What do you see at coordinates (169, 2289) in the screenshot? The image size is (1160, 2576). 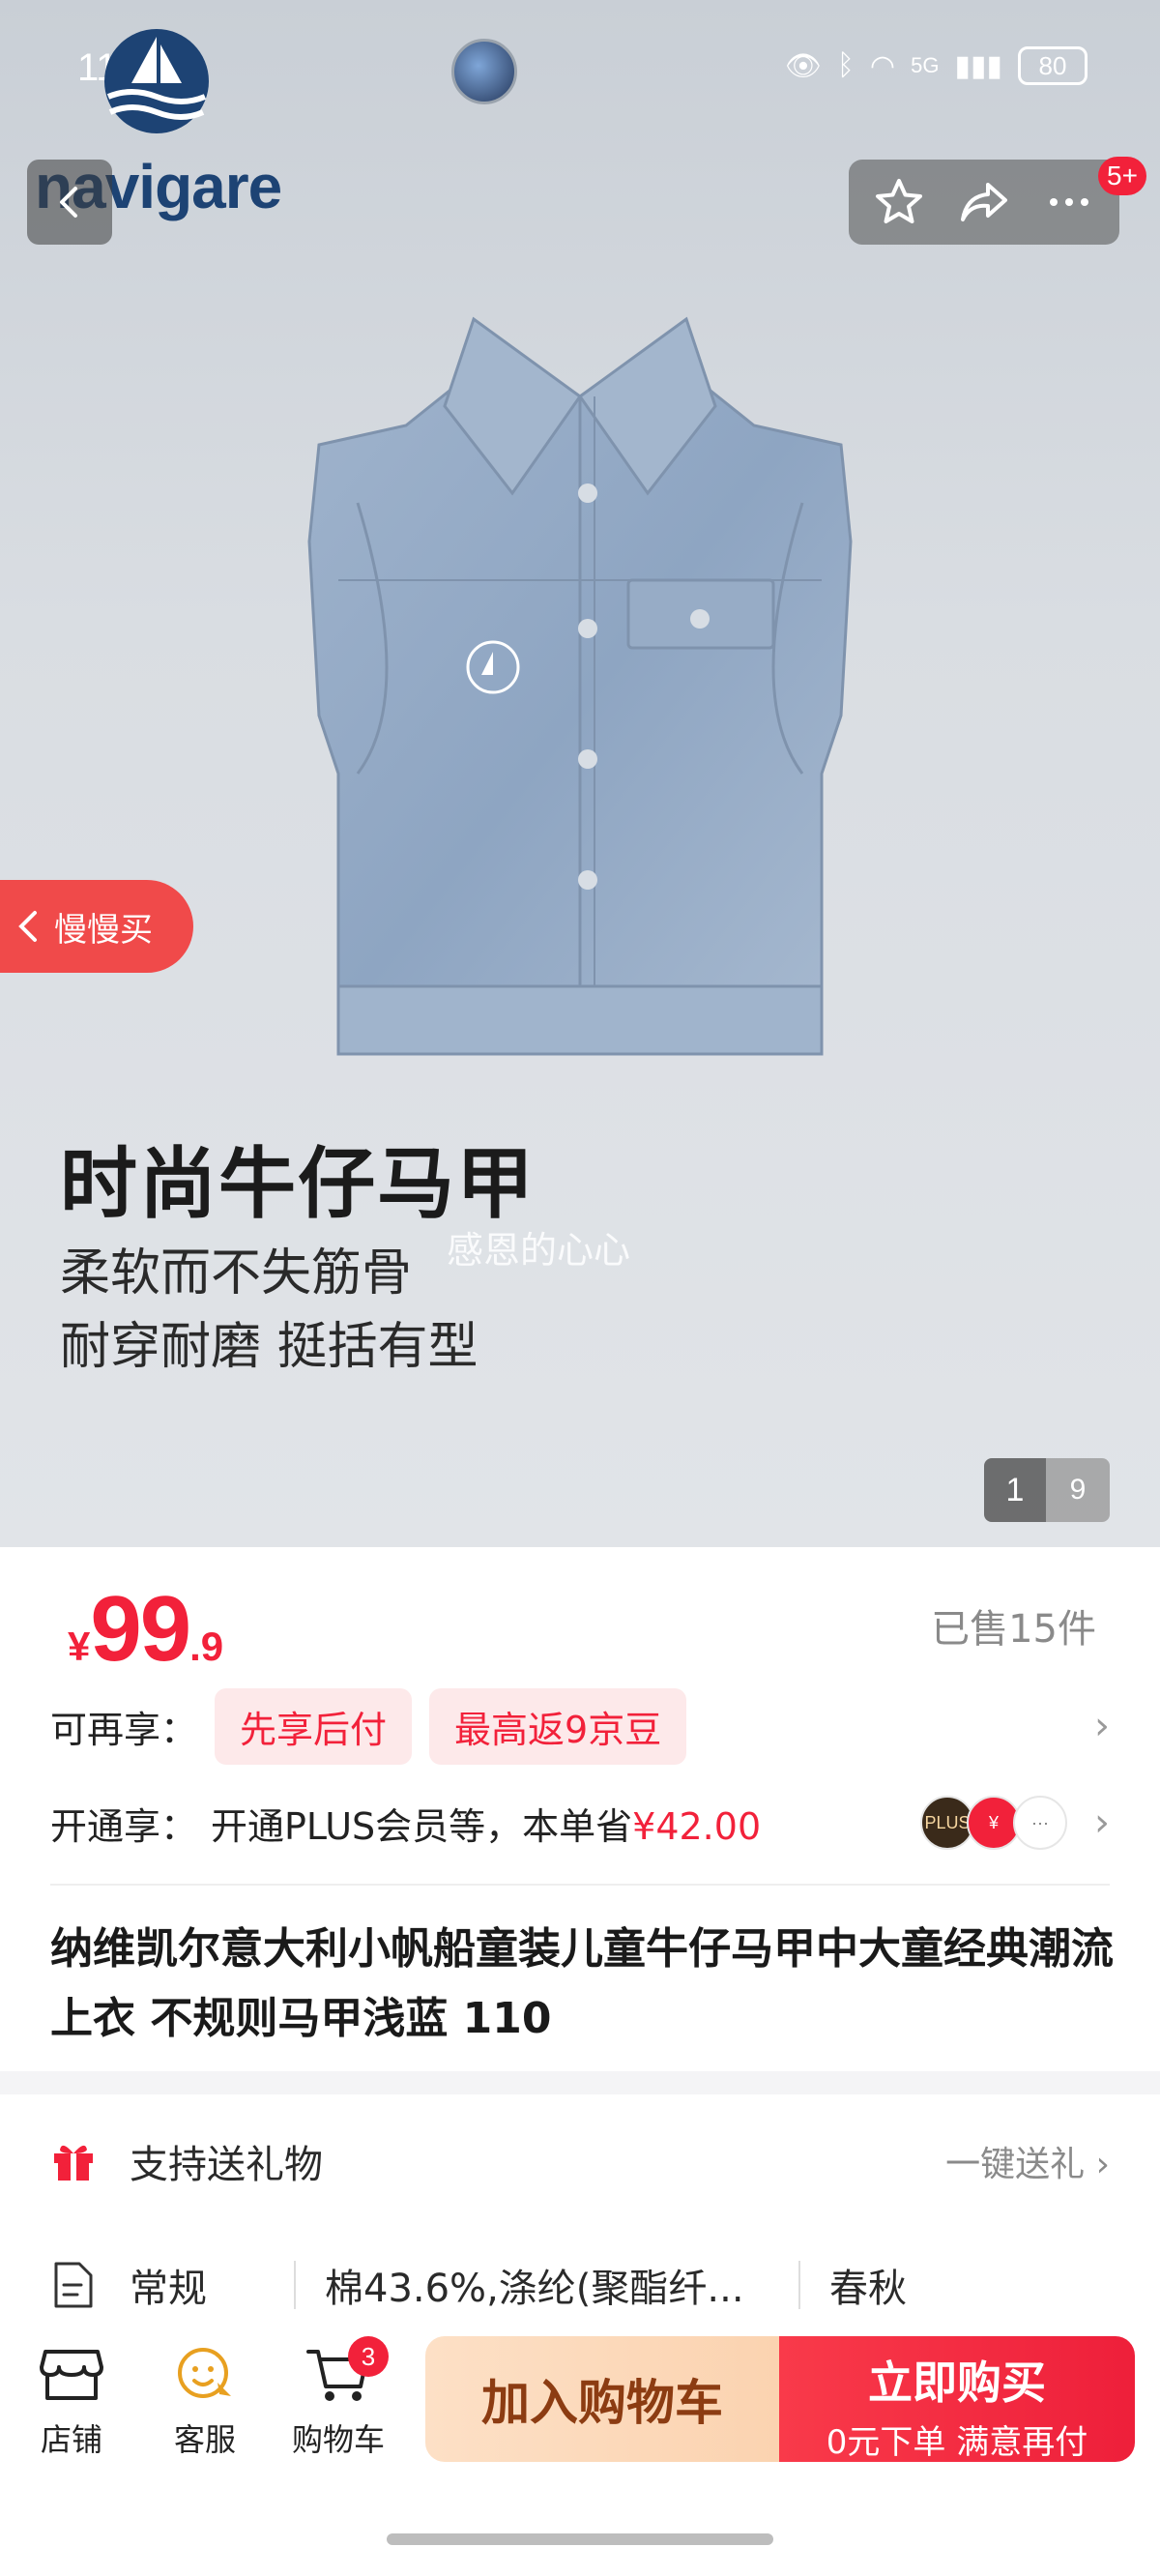 I see `spec-fit: 常规` at bounding box center [169, 2289].